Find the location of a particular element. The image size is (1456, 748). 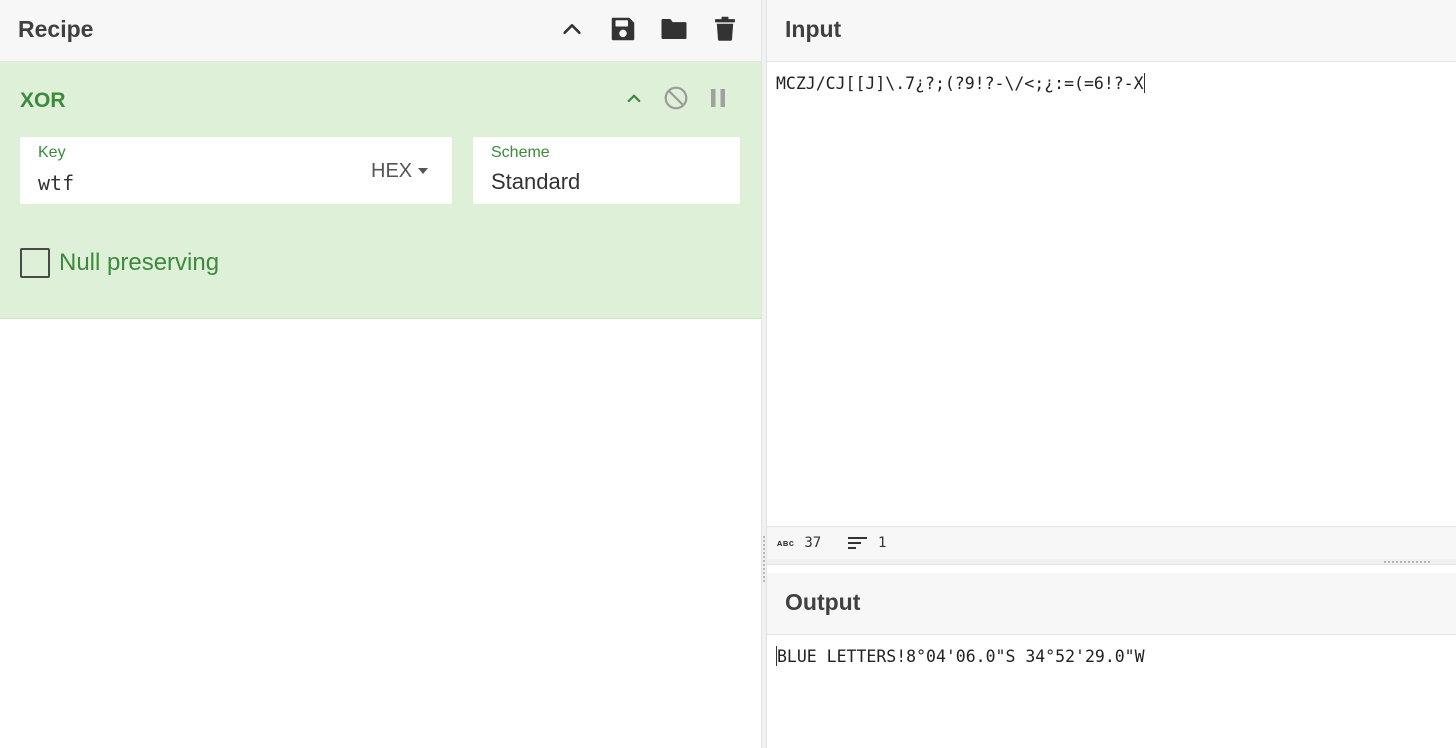

disable-operation-button is located at coordinates (676, 98).